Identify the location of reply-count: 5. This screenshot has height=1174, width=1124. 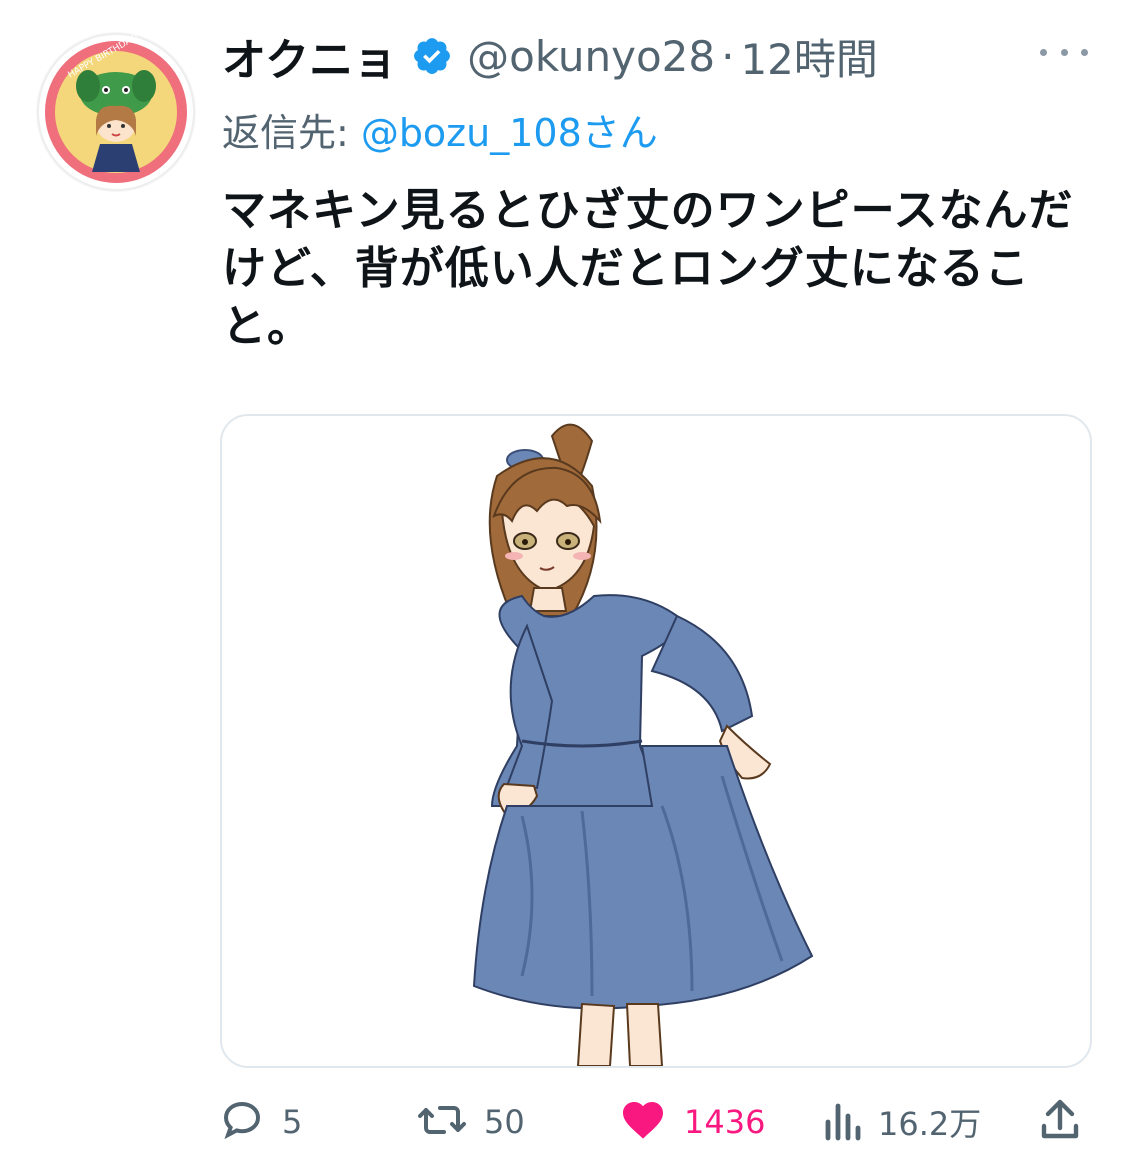
(292, 1122).